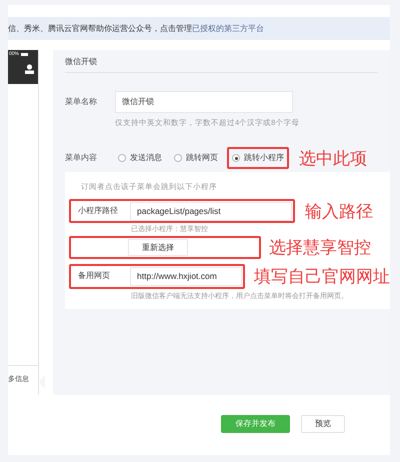 The height and width of the screenshot is (462, 400). What do you see at coordinates (221, 61) in the screenshot?
I see `editor-title: 微信开锁` at bounding box center [221, 61].